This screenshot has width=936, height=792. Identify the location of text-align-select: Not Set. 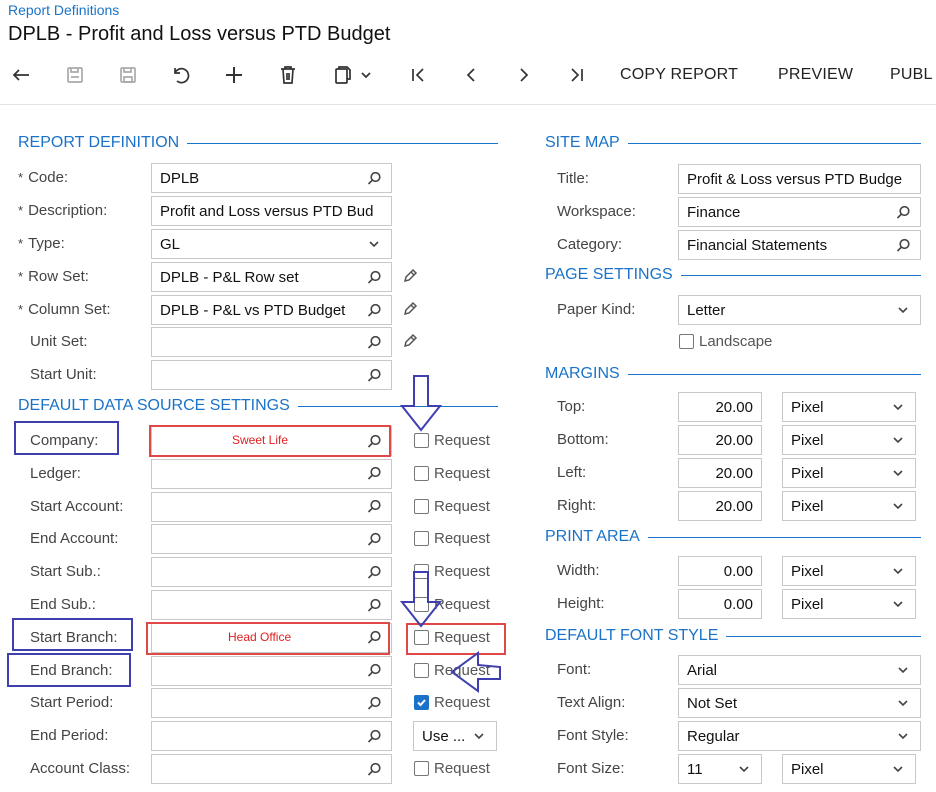
(799, 703).